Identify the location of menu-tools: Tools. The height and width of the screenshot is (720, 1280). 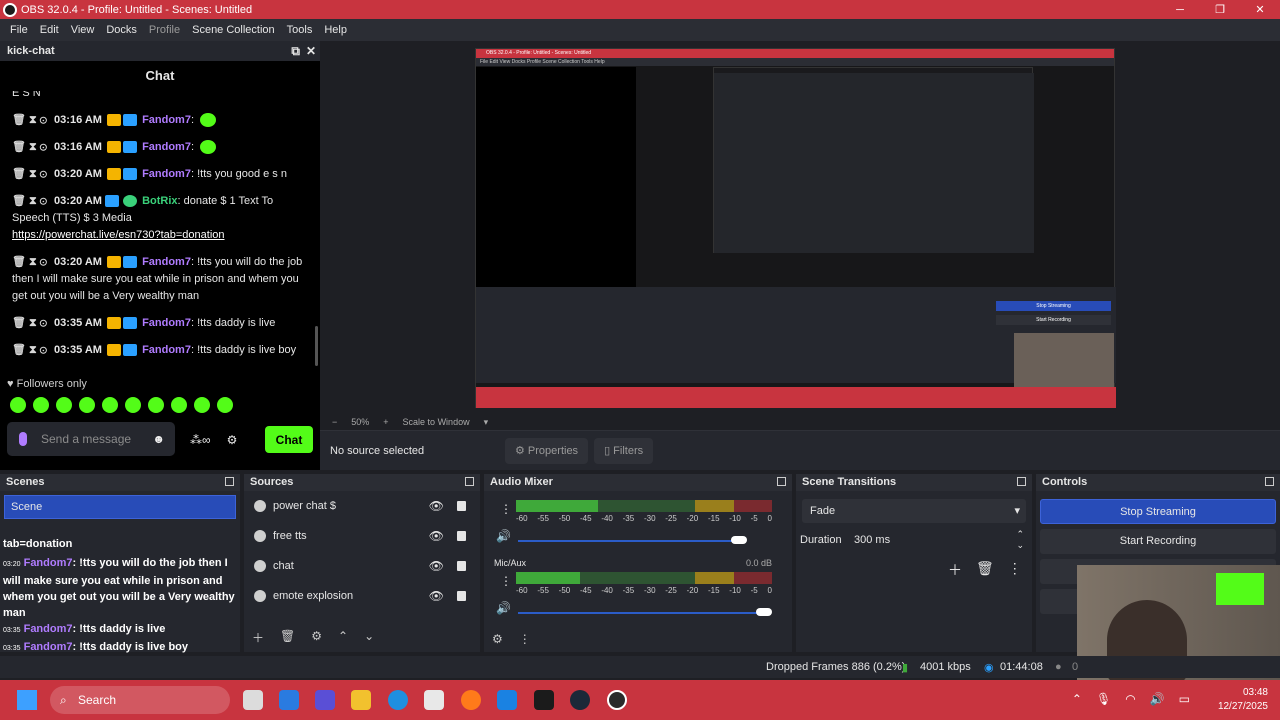
(300, 30).